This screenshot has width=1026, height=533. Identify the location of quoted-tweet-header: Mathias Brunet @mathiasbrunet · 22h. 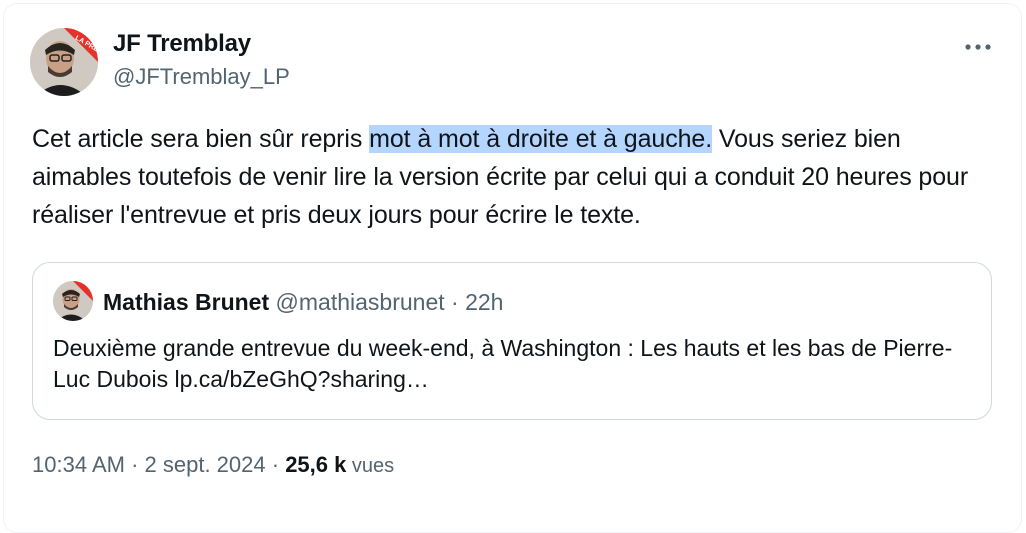
(303, 302).